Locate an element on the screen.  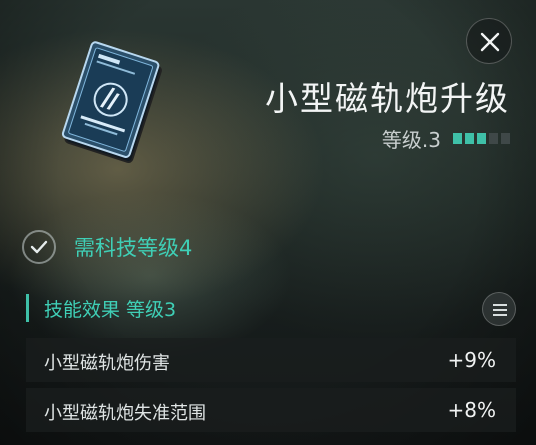
menu-icon is located at coordinates (500, 310).